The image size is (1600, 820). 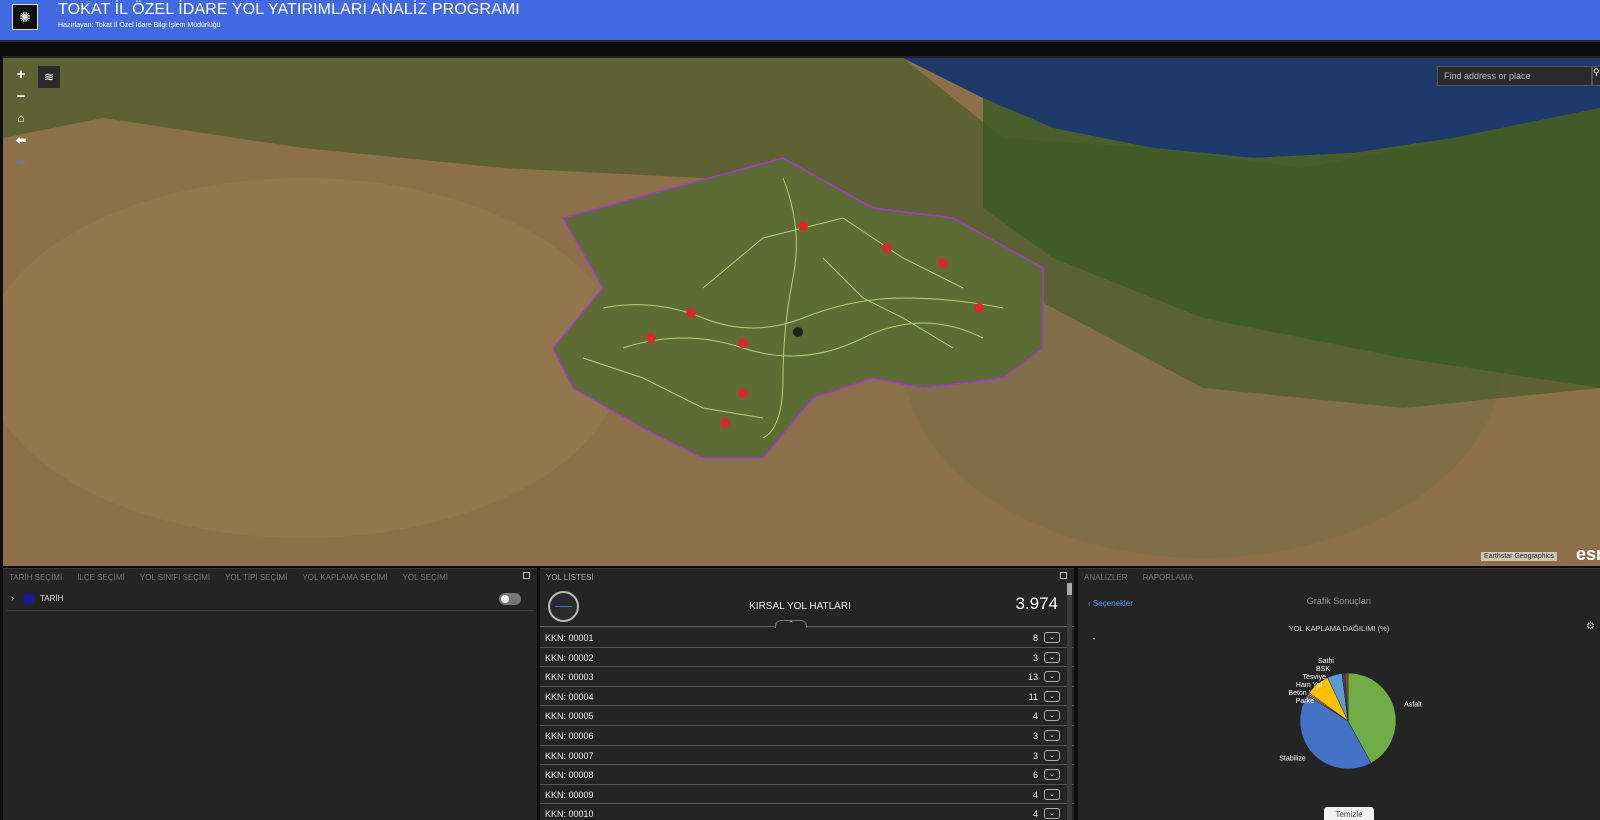 What do you see at coordinates (1032, 677) in the screenshot?
I see `road-value: 13` at bounding box center [1032, 677].